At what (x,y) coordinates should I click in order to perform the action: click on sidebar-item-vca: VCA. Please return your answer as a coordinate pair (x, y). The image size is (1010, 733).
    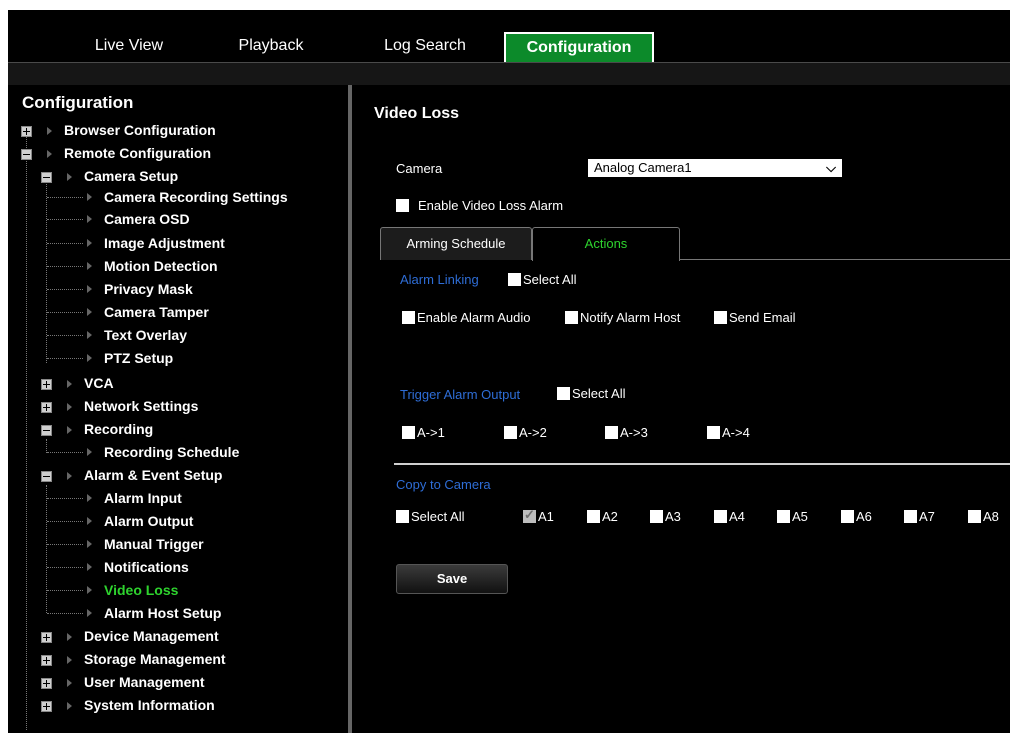
    Looking at the image, I should click on (99, 383).